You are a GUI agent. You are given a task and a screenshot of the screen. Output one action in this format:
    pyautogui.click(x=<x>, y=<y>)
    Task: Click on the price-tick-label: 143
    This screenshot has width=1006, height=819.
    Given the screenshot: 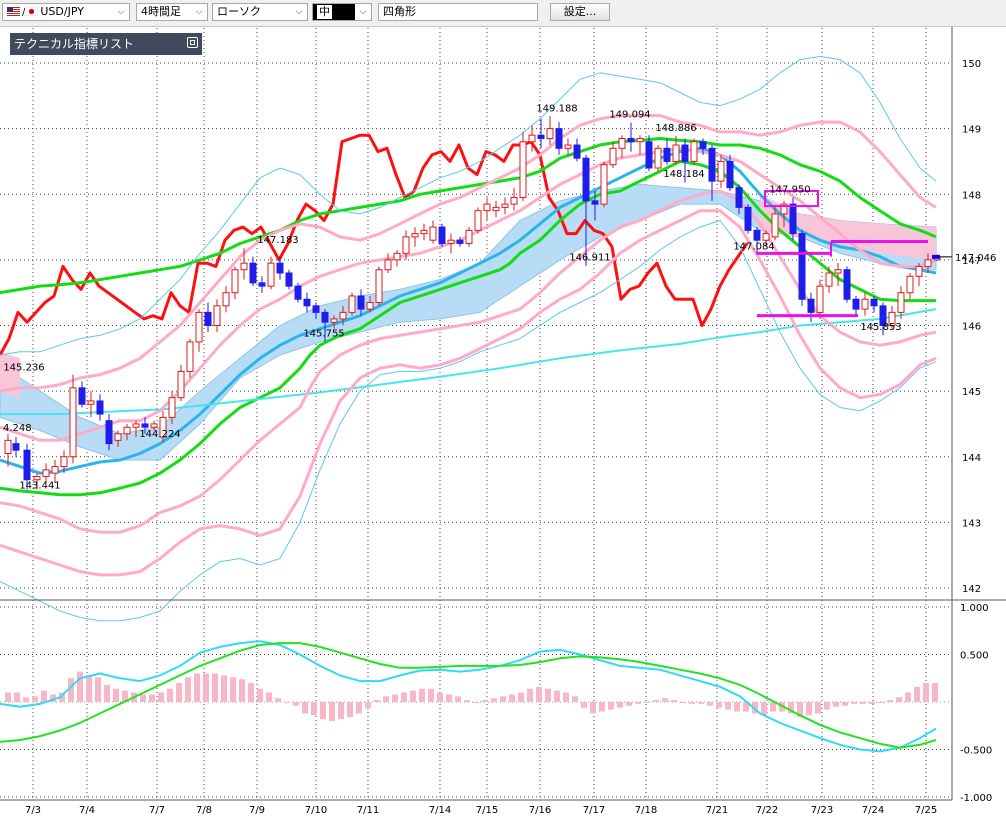 What is the action you would take?
    pyautogui.click(x=971, y=523)
    